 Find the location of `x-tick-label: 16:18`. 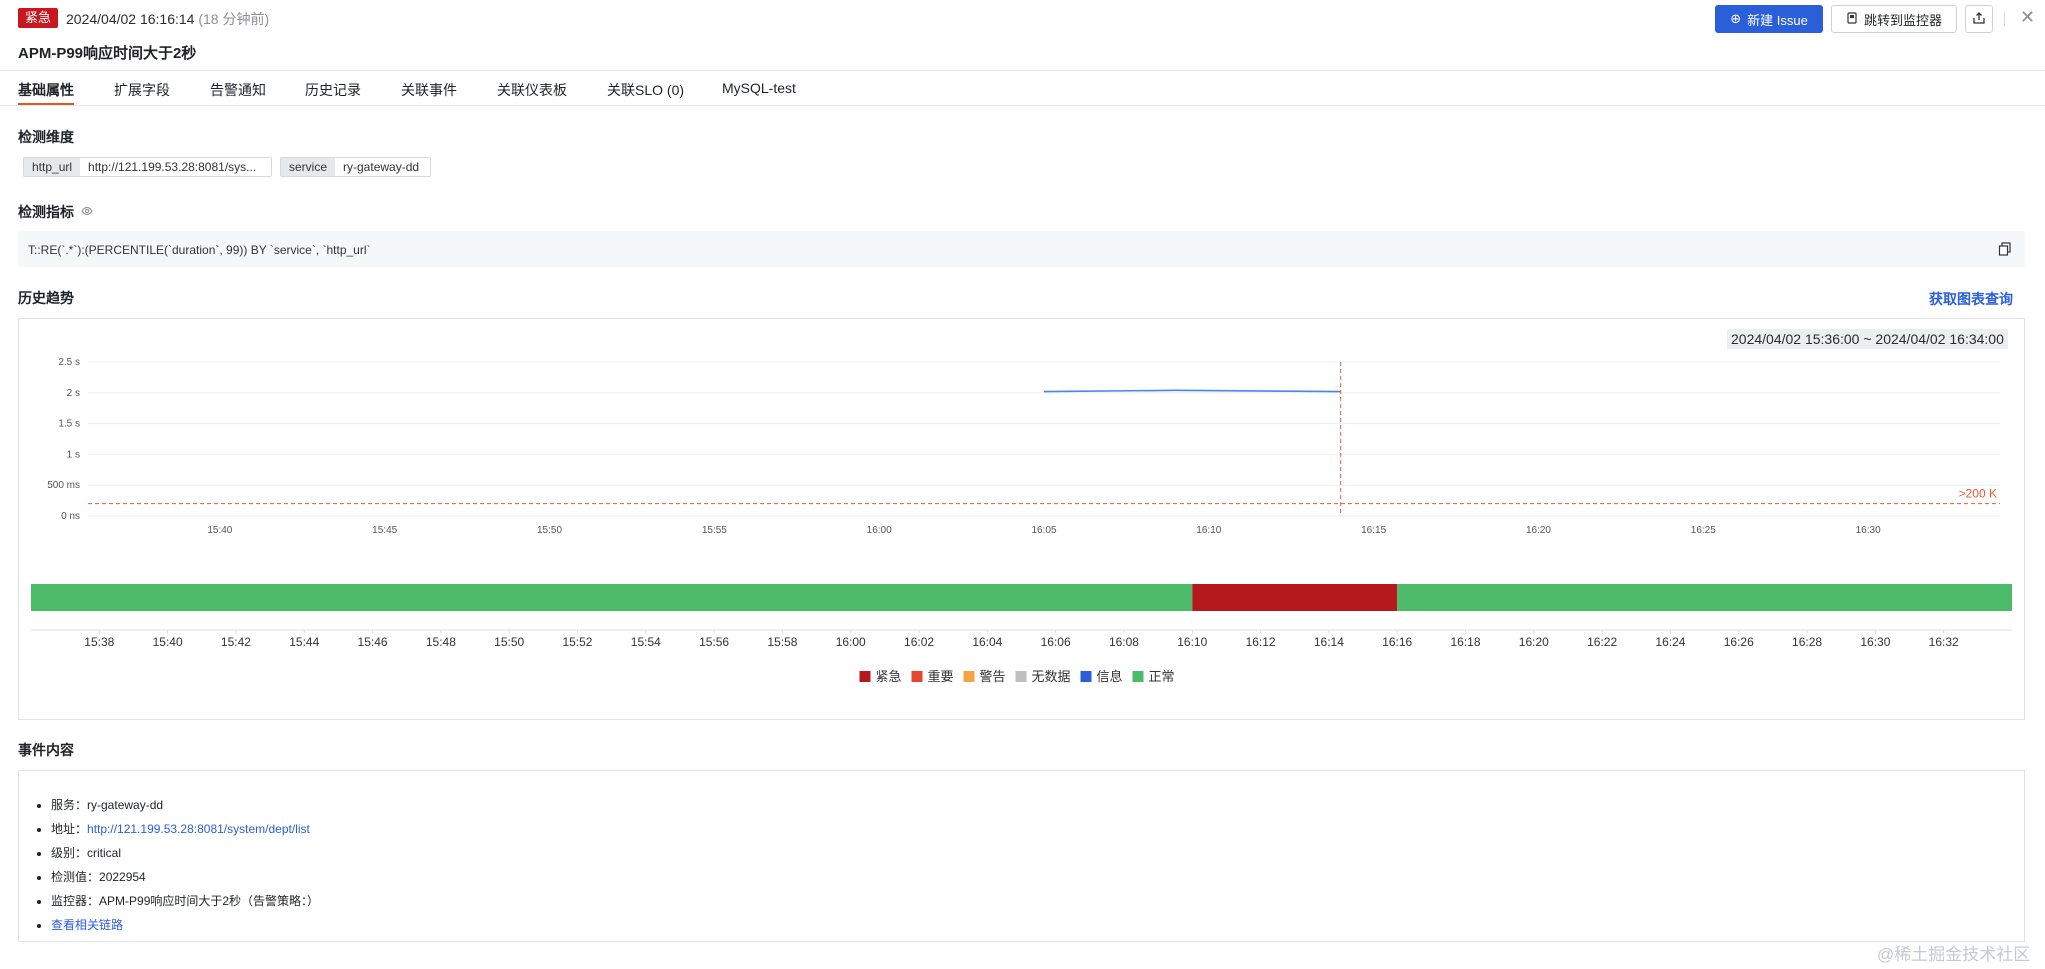

x-tick-label: 16:18 is located at coordinates (1466, 642).